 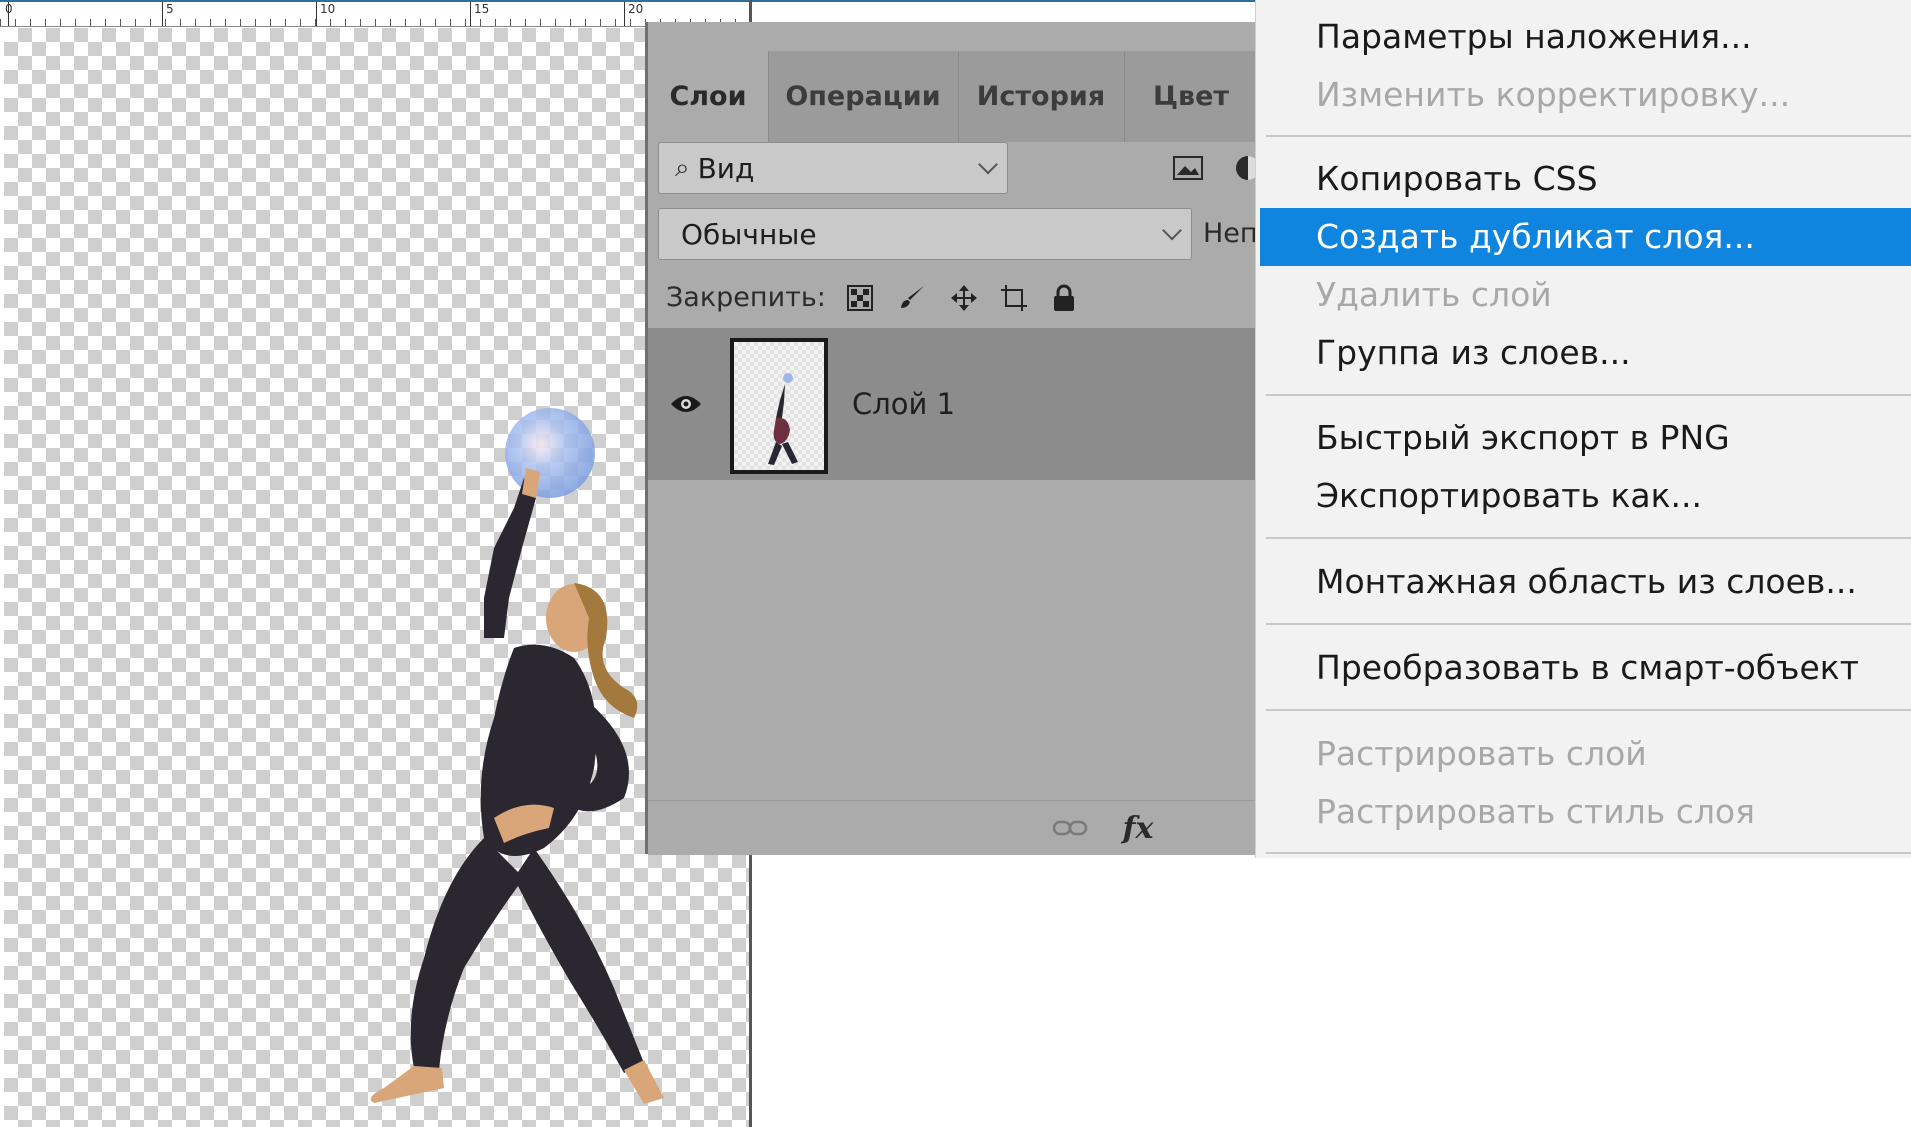 What do you see at coordinates (953, 827) in the screenshot?
I see `panel-footer: fx` at bounding box center [953, 827].